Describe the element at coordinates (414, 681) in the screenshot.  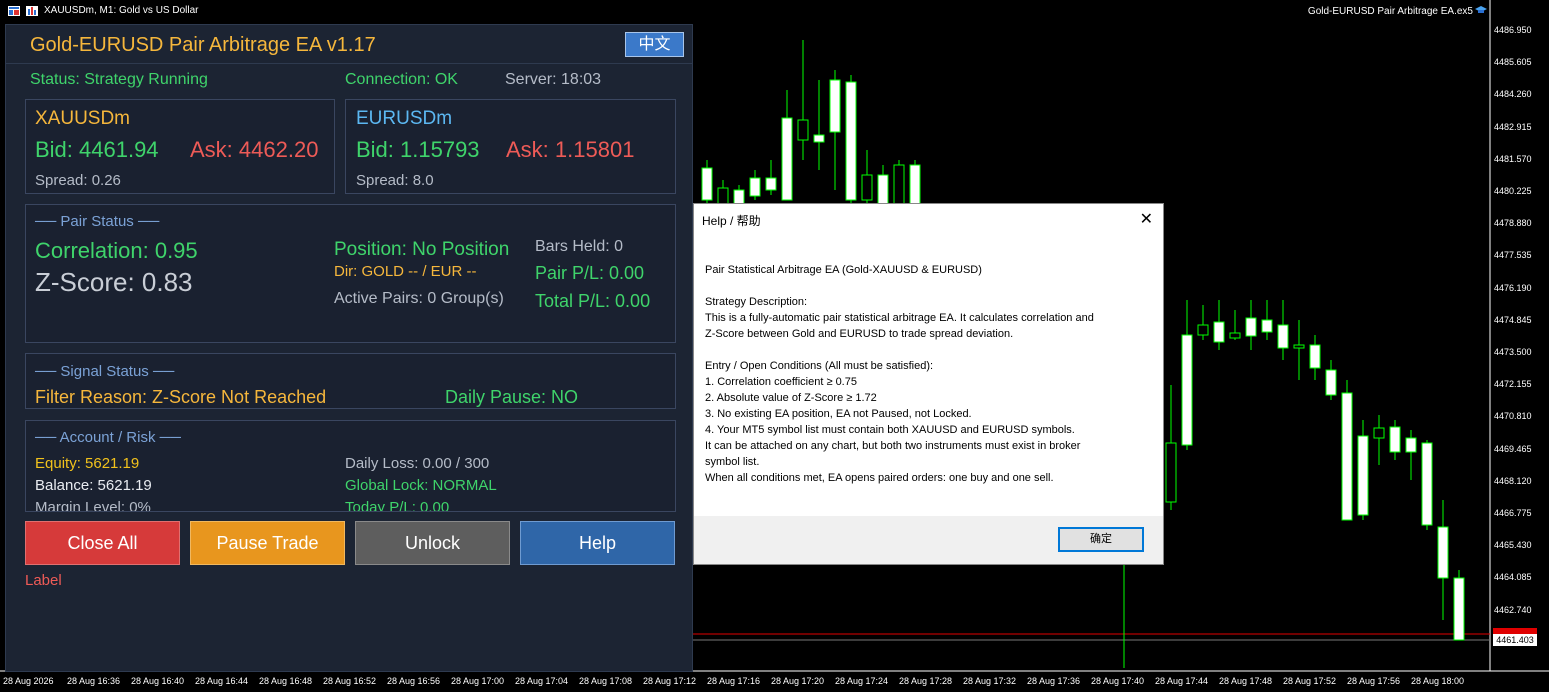
I see `time-tick-label: 28 Aug 16:56` at that location.